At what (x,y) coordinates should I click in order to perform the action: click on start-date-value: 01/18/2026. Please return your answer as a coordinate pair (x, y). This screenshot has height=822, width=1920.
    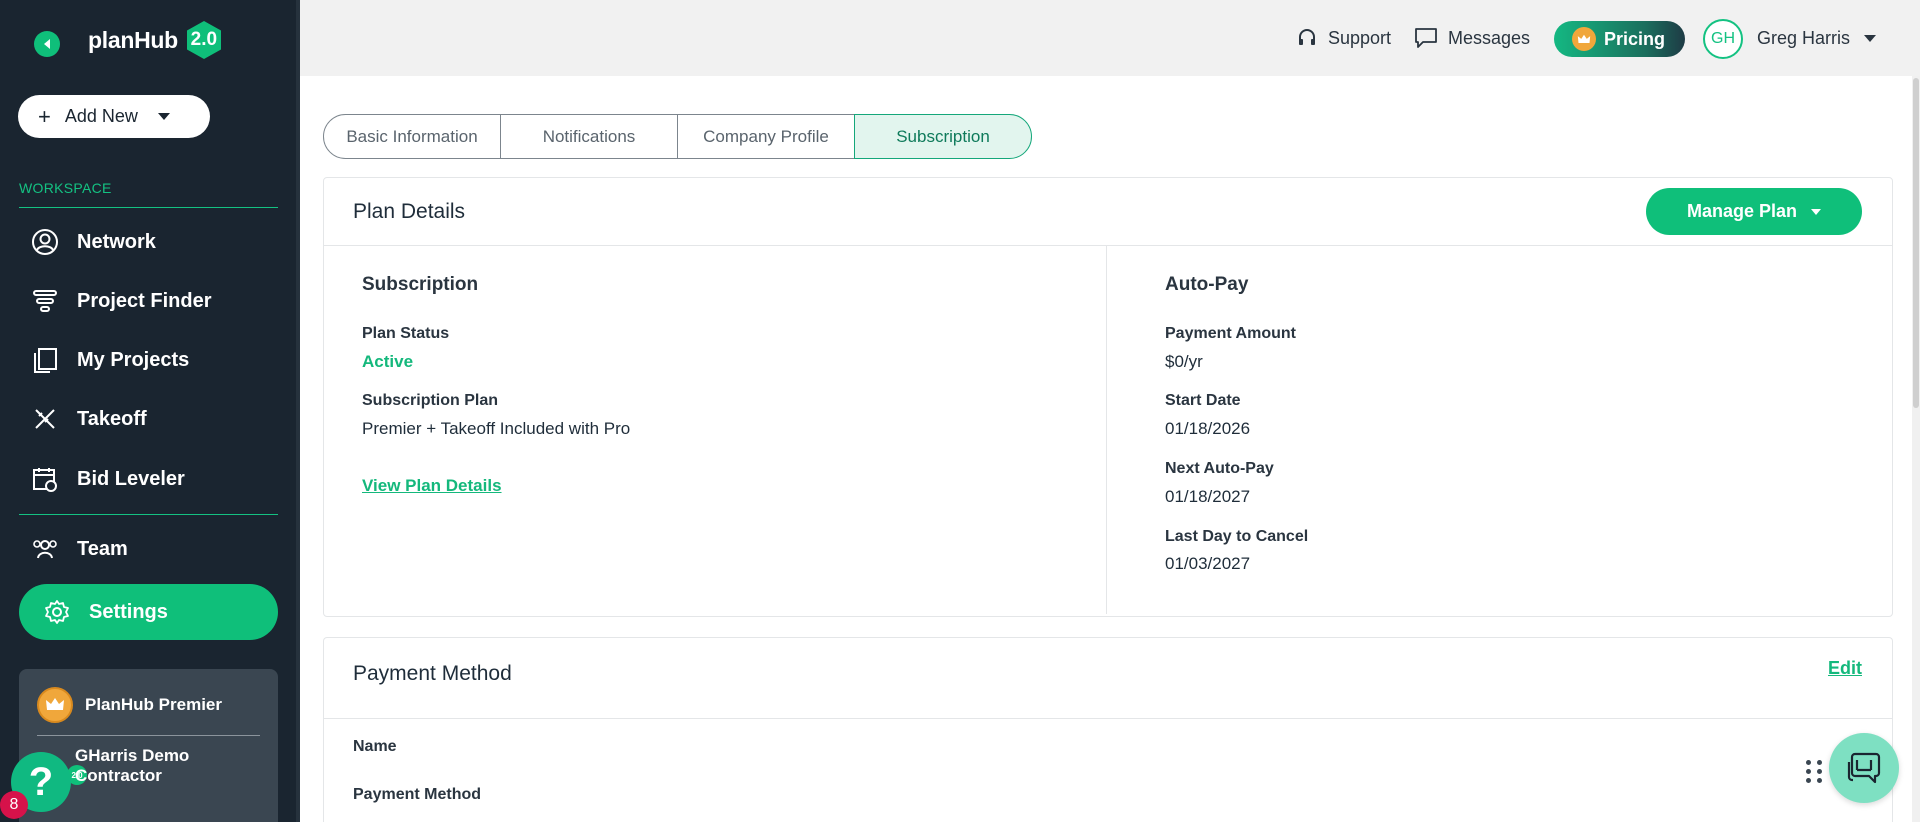
    Looking at the image, I should click on (1208, 428).